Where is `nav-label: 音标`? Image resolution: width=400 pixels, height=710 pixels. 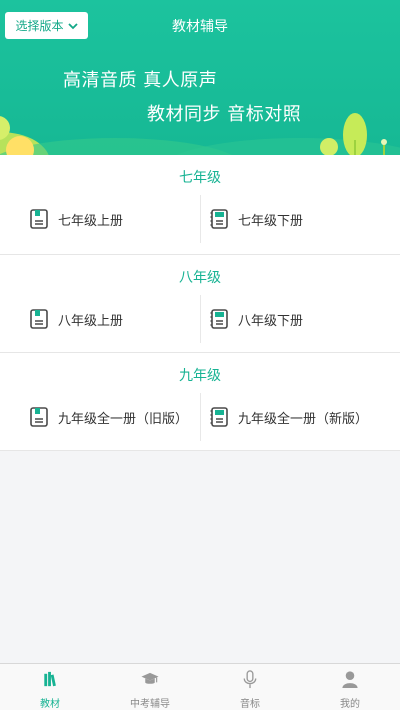
nav-label: 音标 is located at coordinates (250, 704).